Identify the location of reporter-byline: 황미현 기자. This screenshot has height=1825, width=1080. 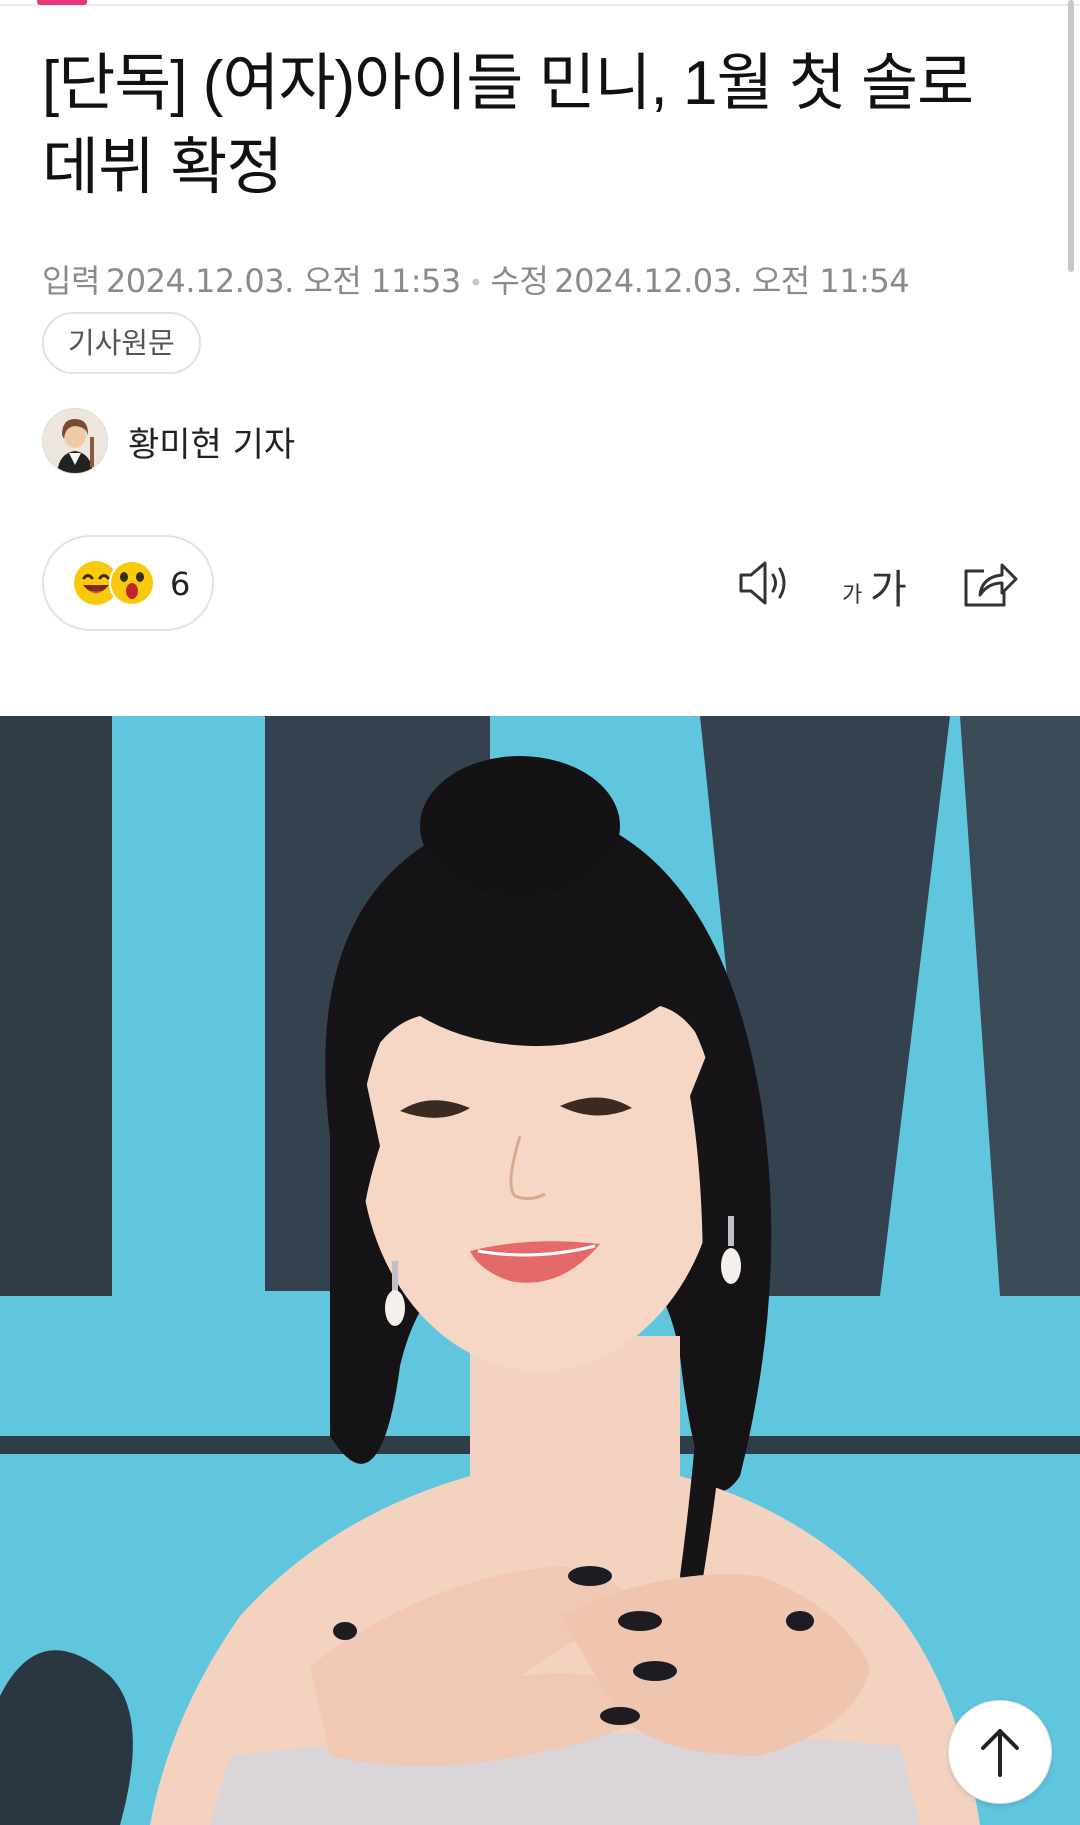
(168, 441).